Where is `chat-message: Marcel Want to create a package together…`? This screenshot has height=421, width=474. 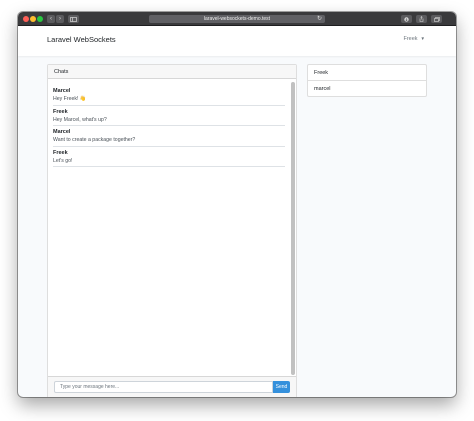 chat-message: Marcel Want to create a package together… is located at coordinates (169, 136).